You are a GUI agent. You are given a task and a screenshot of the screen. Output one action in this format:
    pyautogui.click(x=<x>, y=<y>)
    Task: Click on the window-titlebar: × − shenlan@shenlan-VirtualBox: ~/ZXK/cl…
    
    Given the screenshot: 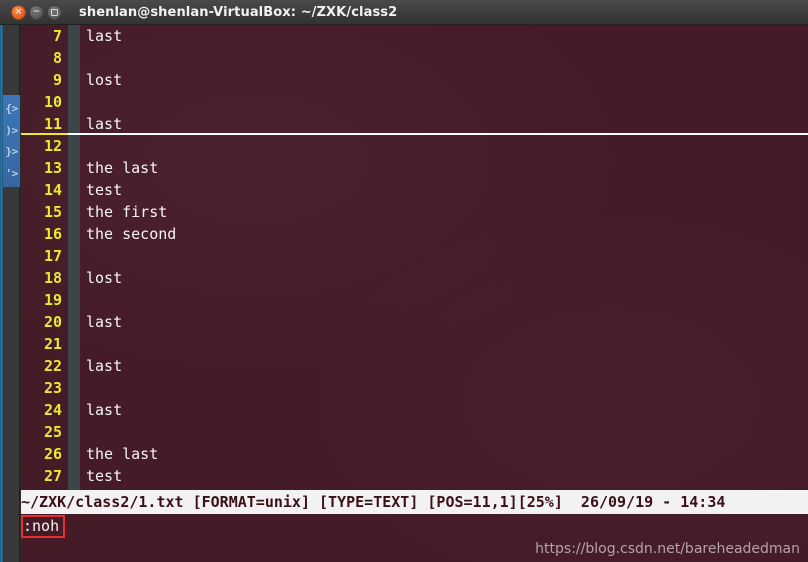 What is the action you would take?
    pyautogui.click(x=404, y=12)
    